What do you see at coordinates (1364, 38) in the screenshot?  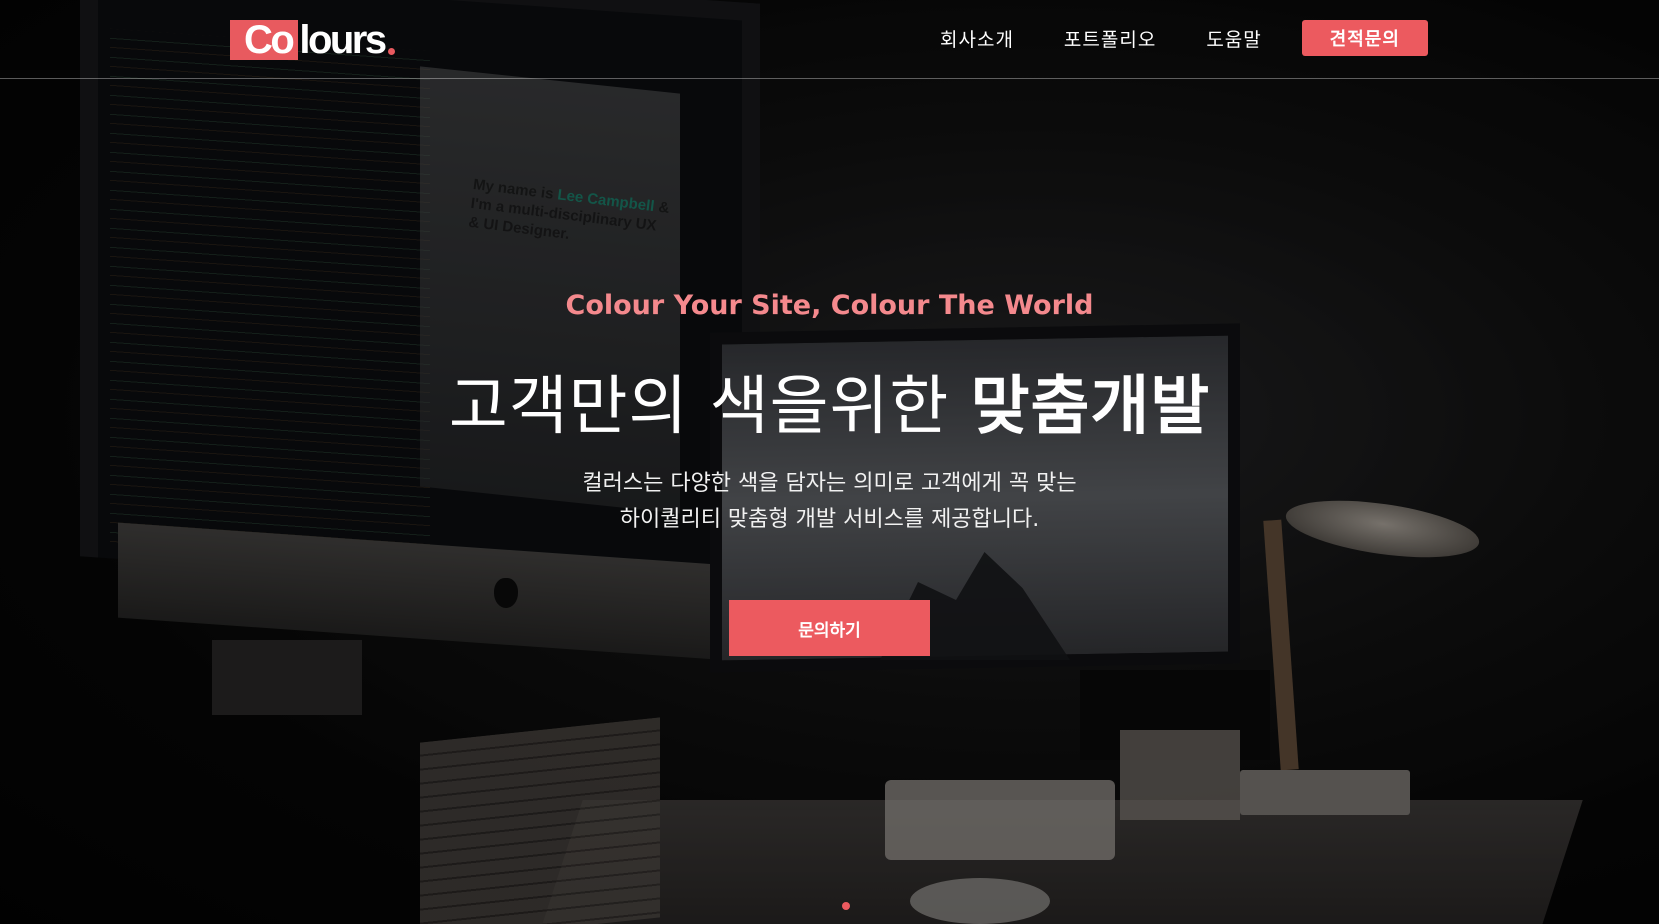 I see `quote-request-button: 견적문의` at bounding box center [1364, 38].